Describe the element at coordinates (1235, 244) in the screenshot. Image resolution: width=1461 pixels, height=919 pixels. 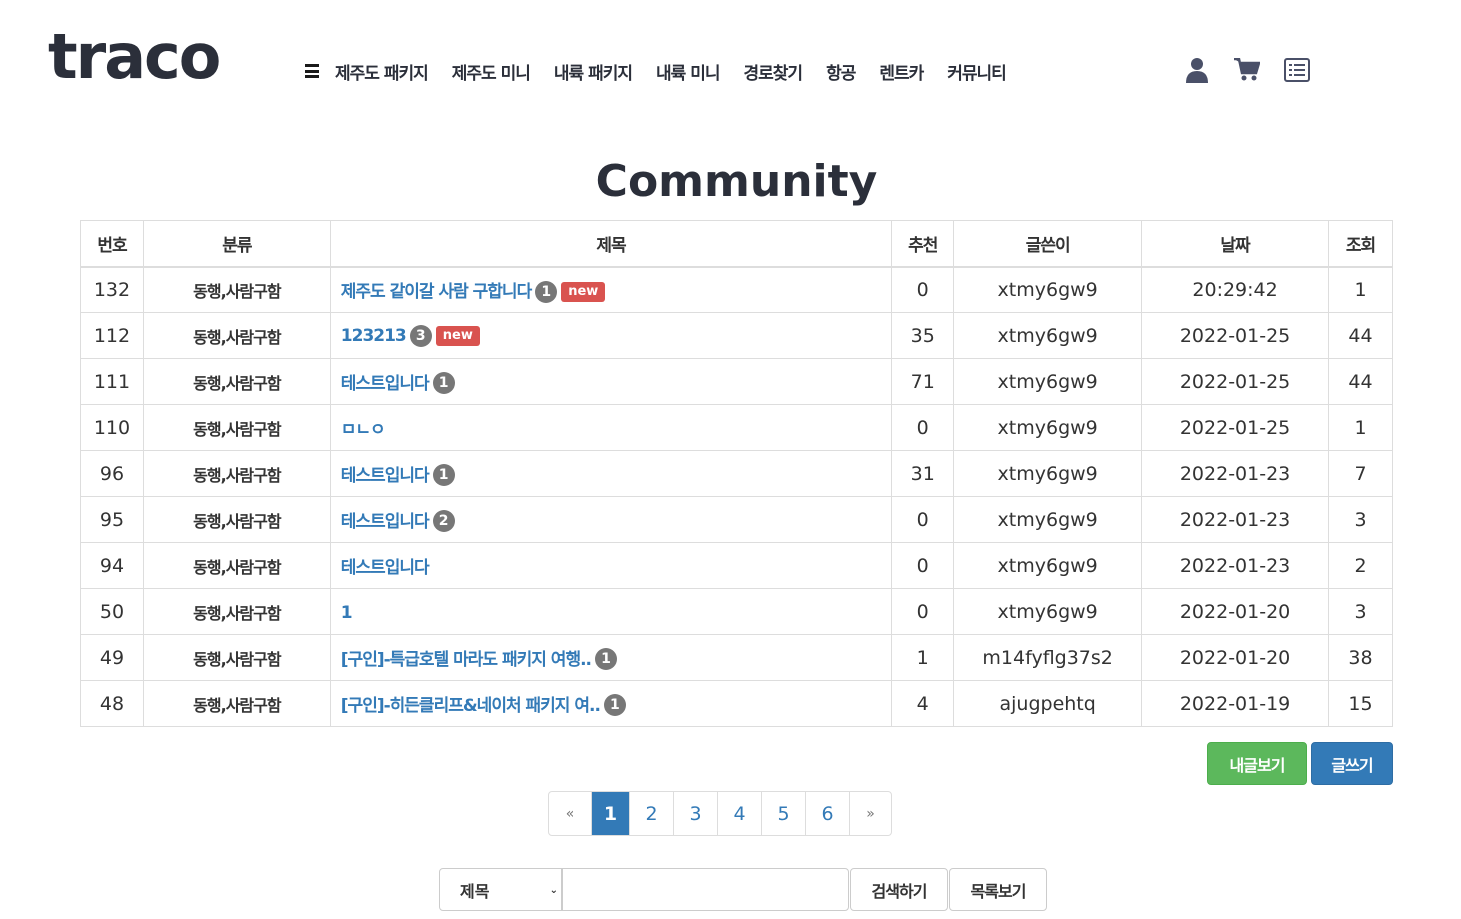
I see `column-header-date: 날짜` at that location.